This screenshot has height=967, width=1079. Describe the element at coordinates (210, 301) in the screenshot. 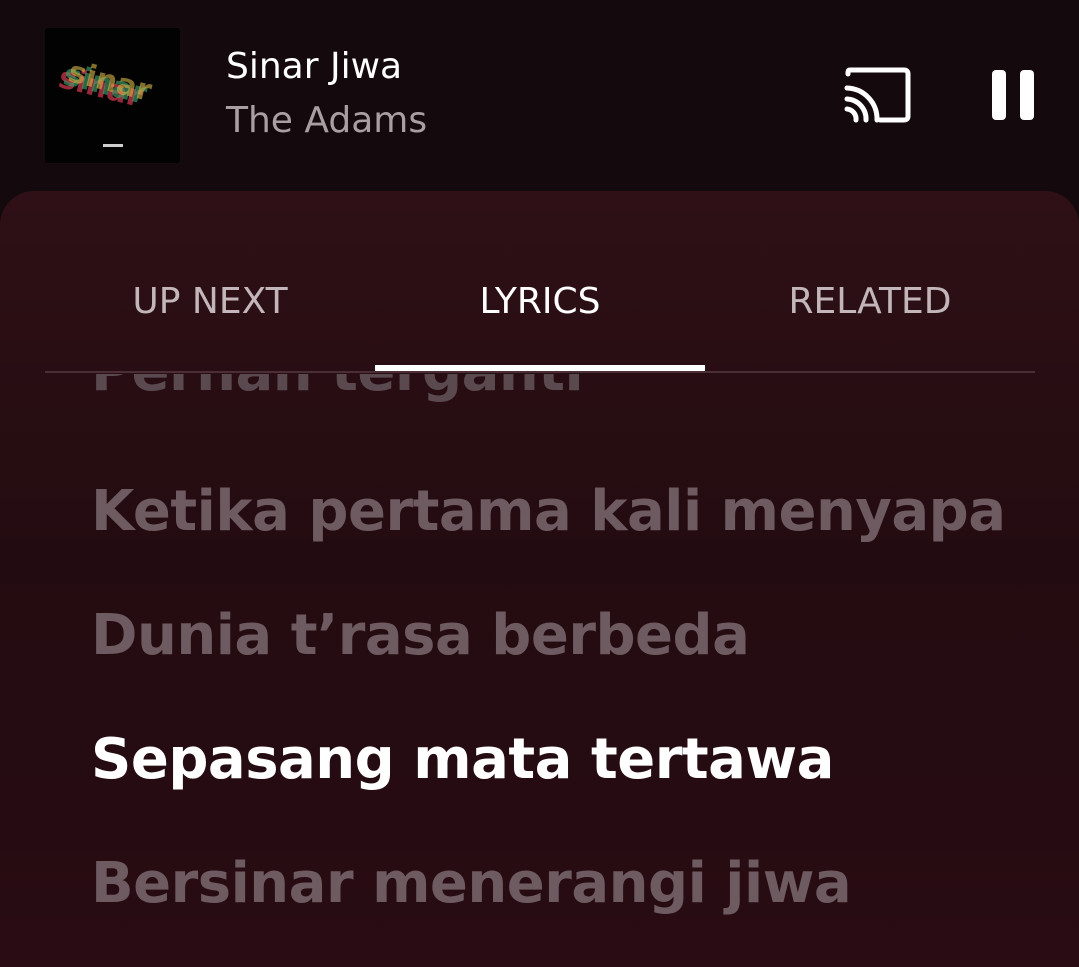

I see `tab-up-next: UP NEXT` at that location.